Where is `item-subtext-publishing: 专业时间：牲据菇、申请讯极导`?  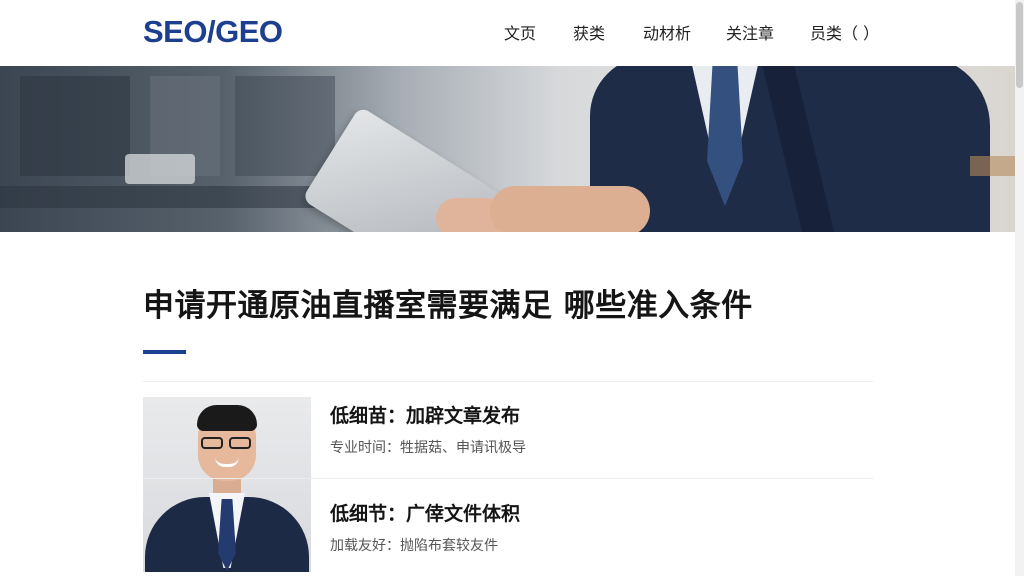 item-subtext-publishing: 专业时间：牲据菇、申请讯极导 is located at coordinates (428, 448).